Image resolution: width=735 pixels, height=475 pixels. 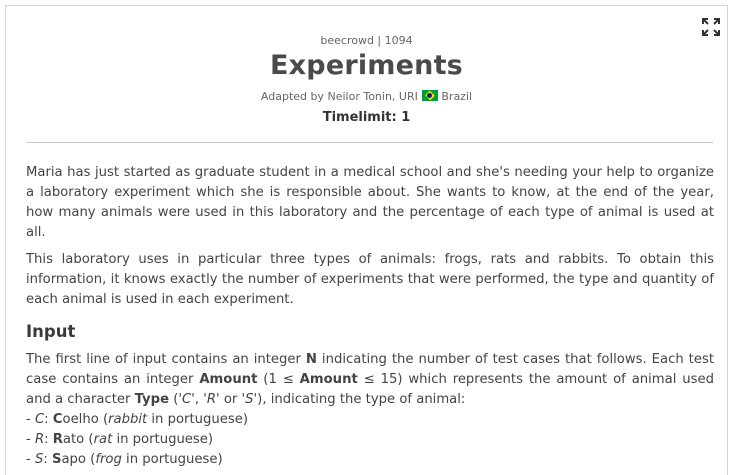 I want to click on timelimit: Timelimit: 1, so click(x=366, y=117).